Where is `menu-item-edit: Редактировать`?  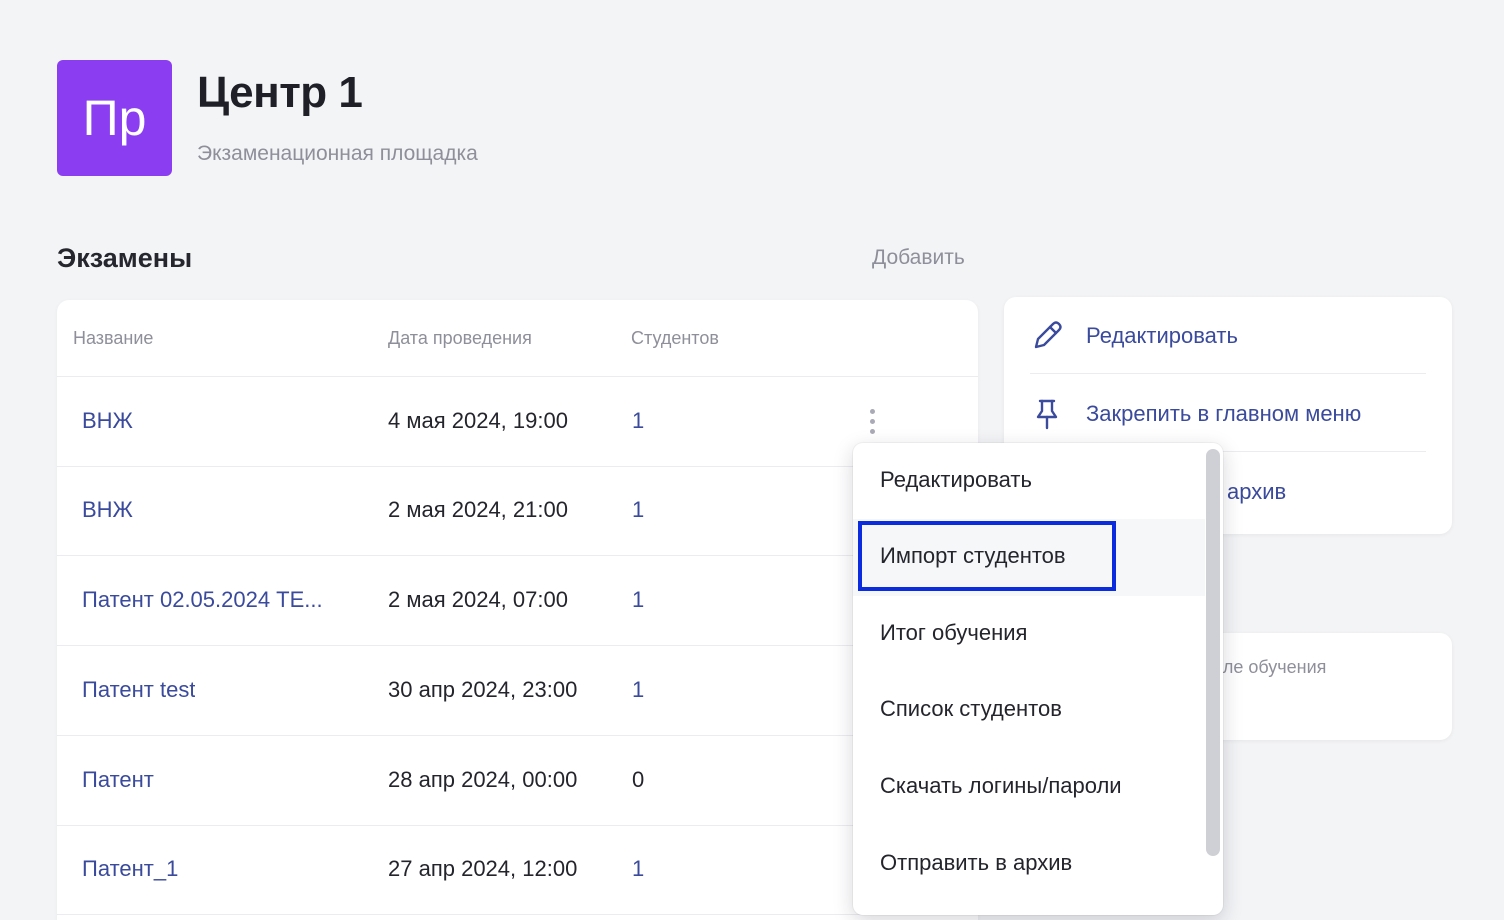
menu-item-edit: Редактировать is located at coordinates (1029, 481).